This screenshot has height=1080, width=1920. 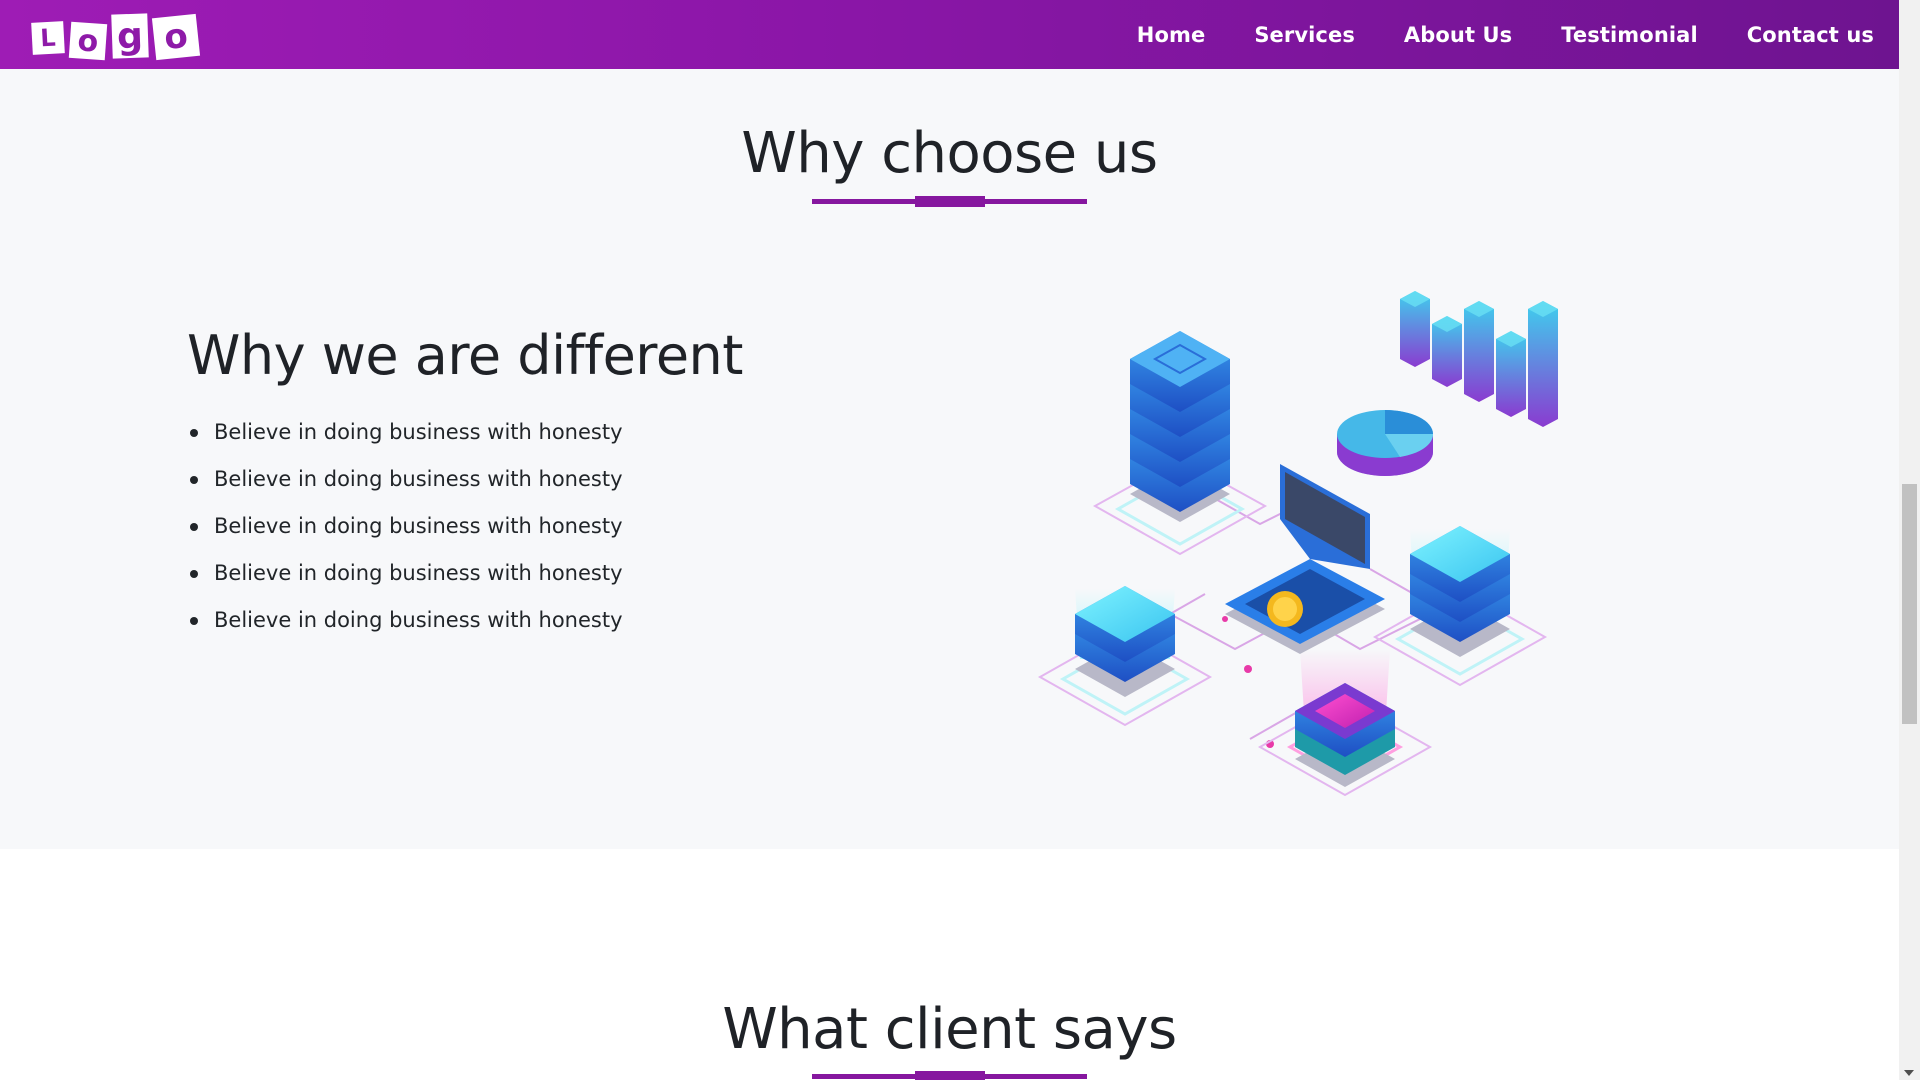 I want to click on logo-letter: L, so click(x=48, y=37).